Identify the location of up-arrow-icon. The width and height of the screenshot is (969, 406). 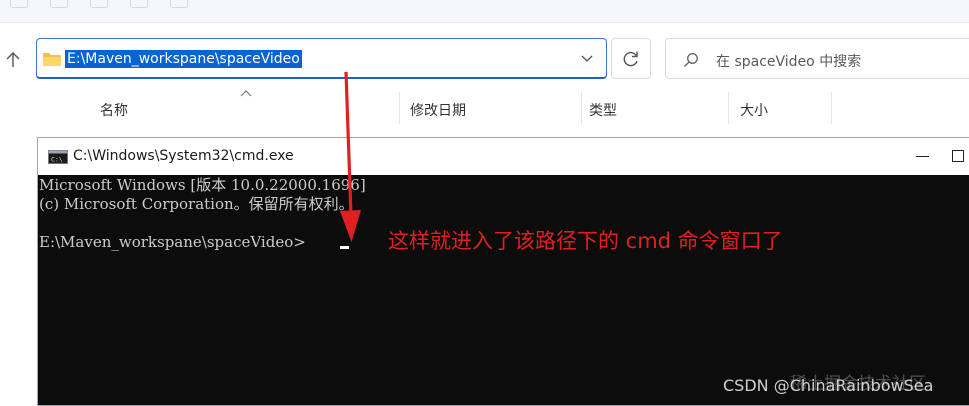
(13, 60).